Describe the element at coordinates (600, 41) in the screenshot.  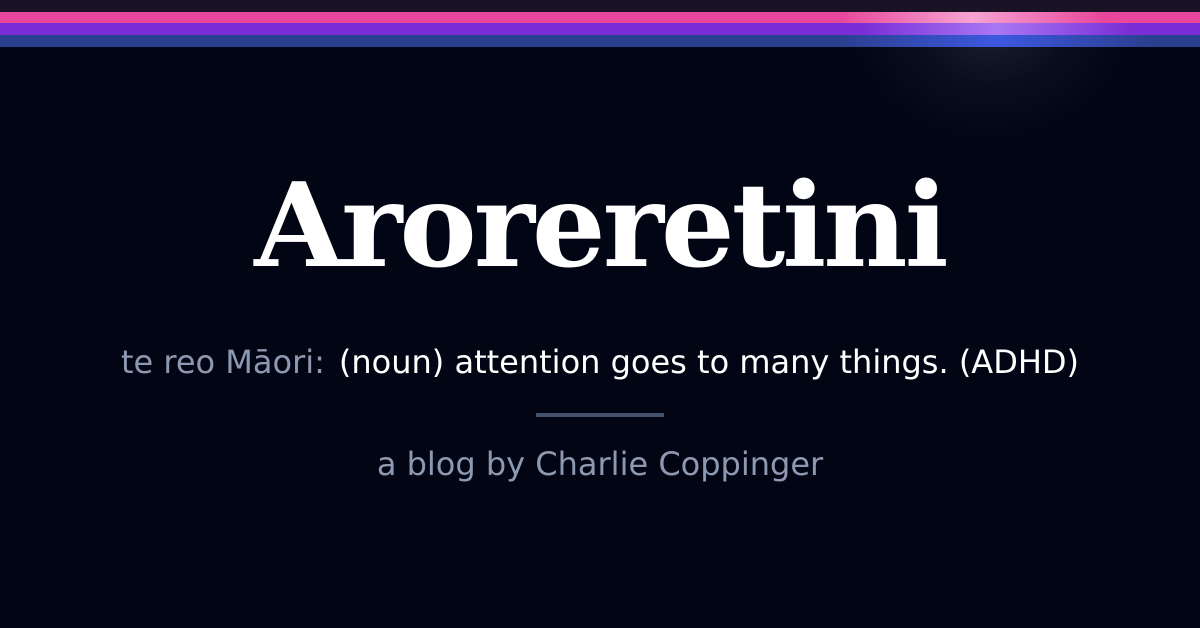
I see `blue-stripe` at that location.